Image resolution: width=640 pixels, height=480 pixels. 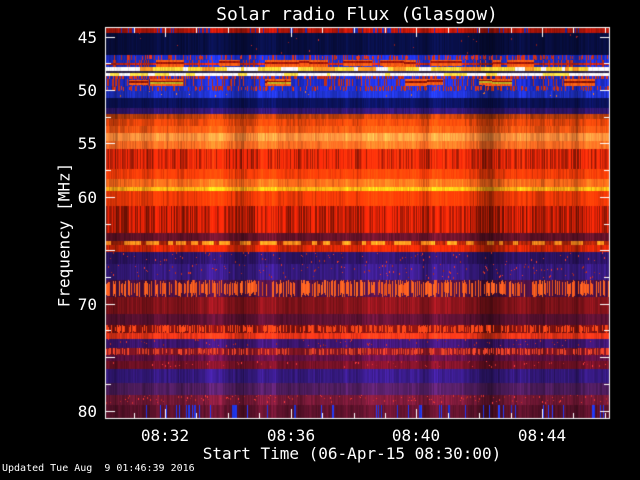 I want to click on y-tick-label: 55, so click(x=87, y=143).